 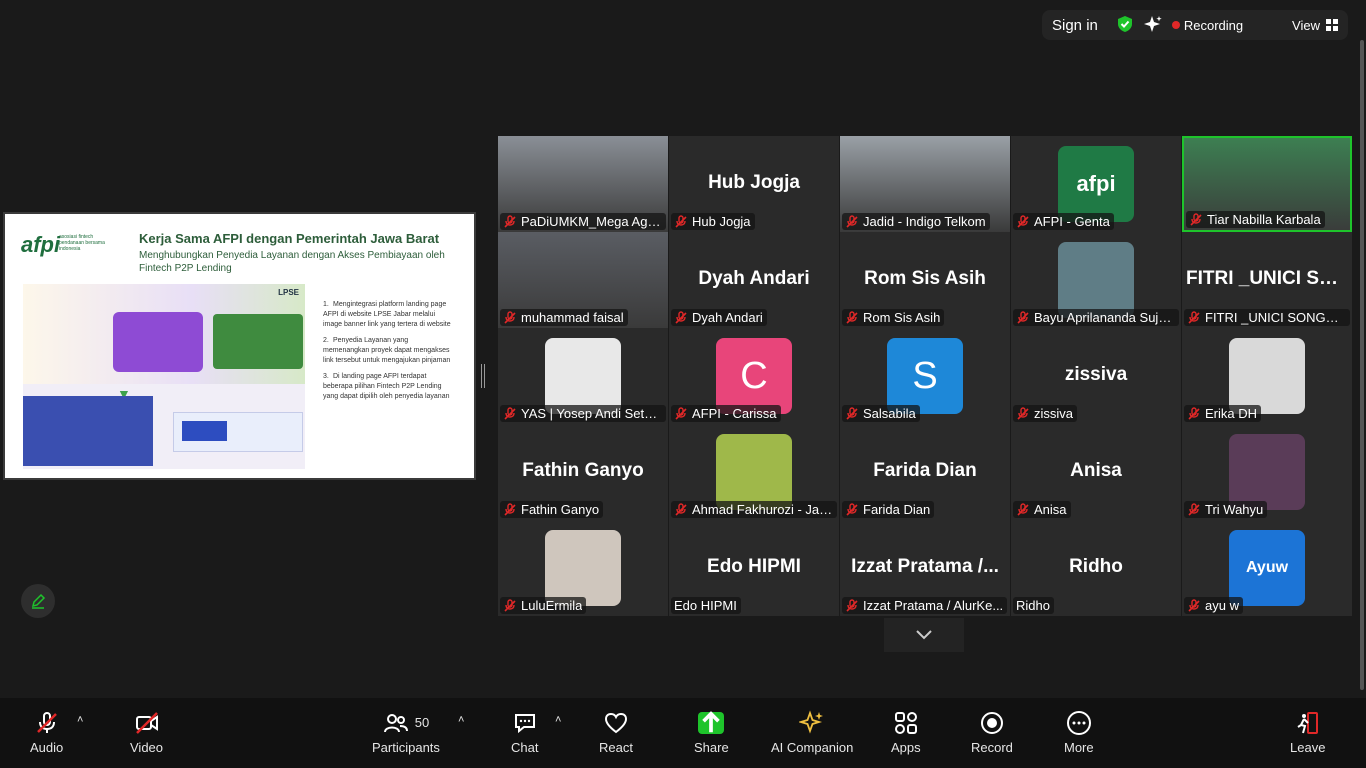 What do you see at coordinates (1207, 25) in the screenshot?
I see `recording-indicator: Recording` at bounding box center [1207, 25].